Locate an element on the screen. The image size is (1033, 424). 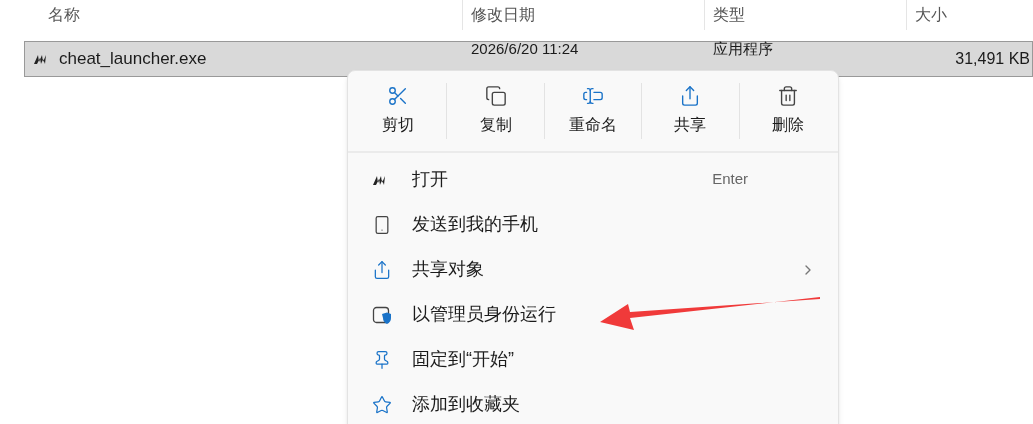
file-row: cheat_launcher.exe 2026/6/20 11:24 应用程序 31,491 KB is located at coordinates (528, 59).